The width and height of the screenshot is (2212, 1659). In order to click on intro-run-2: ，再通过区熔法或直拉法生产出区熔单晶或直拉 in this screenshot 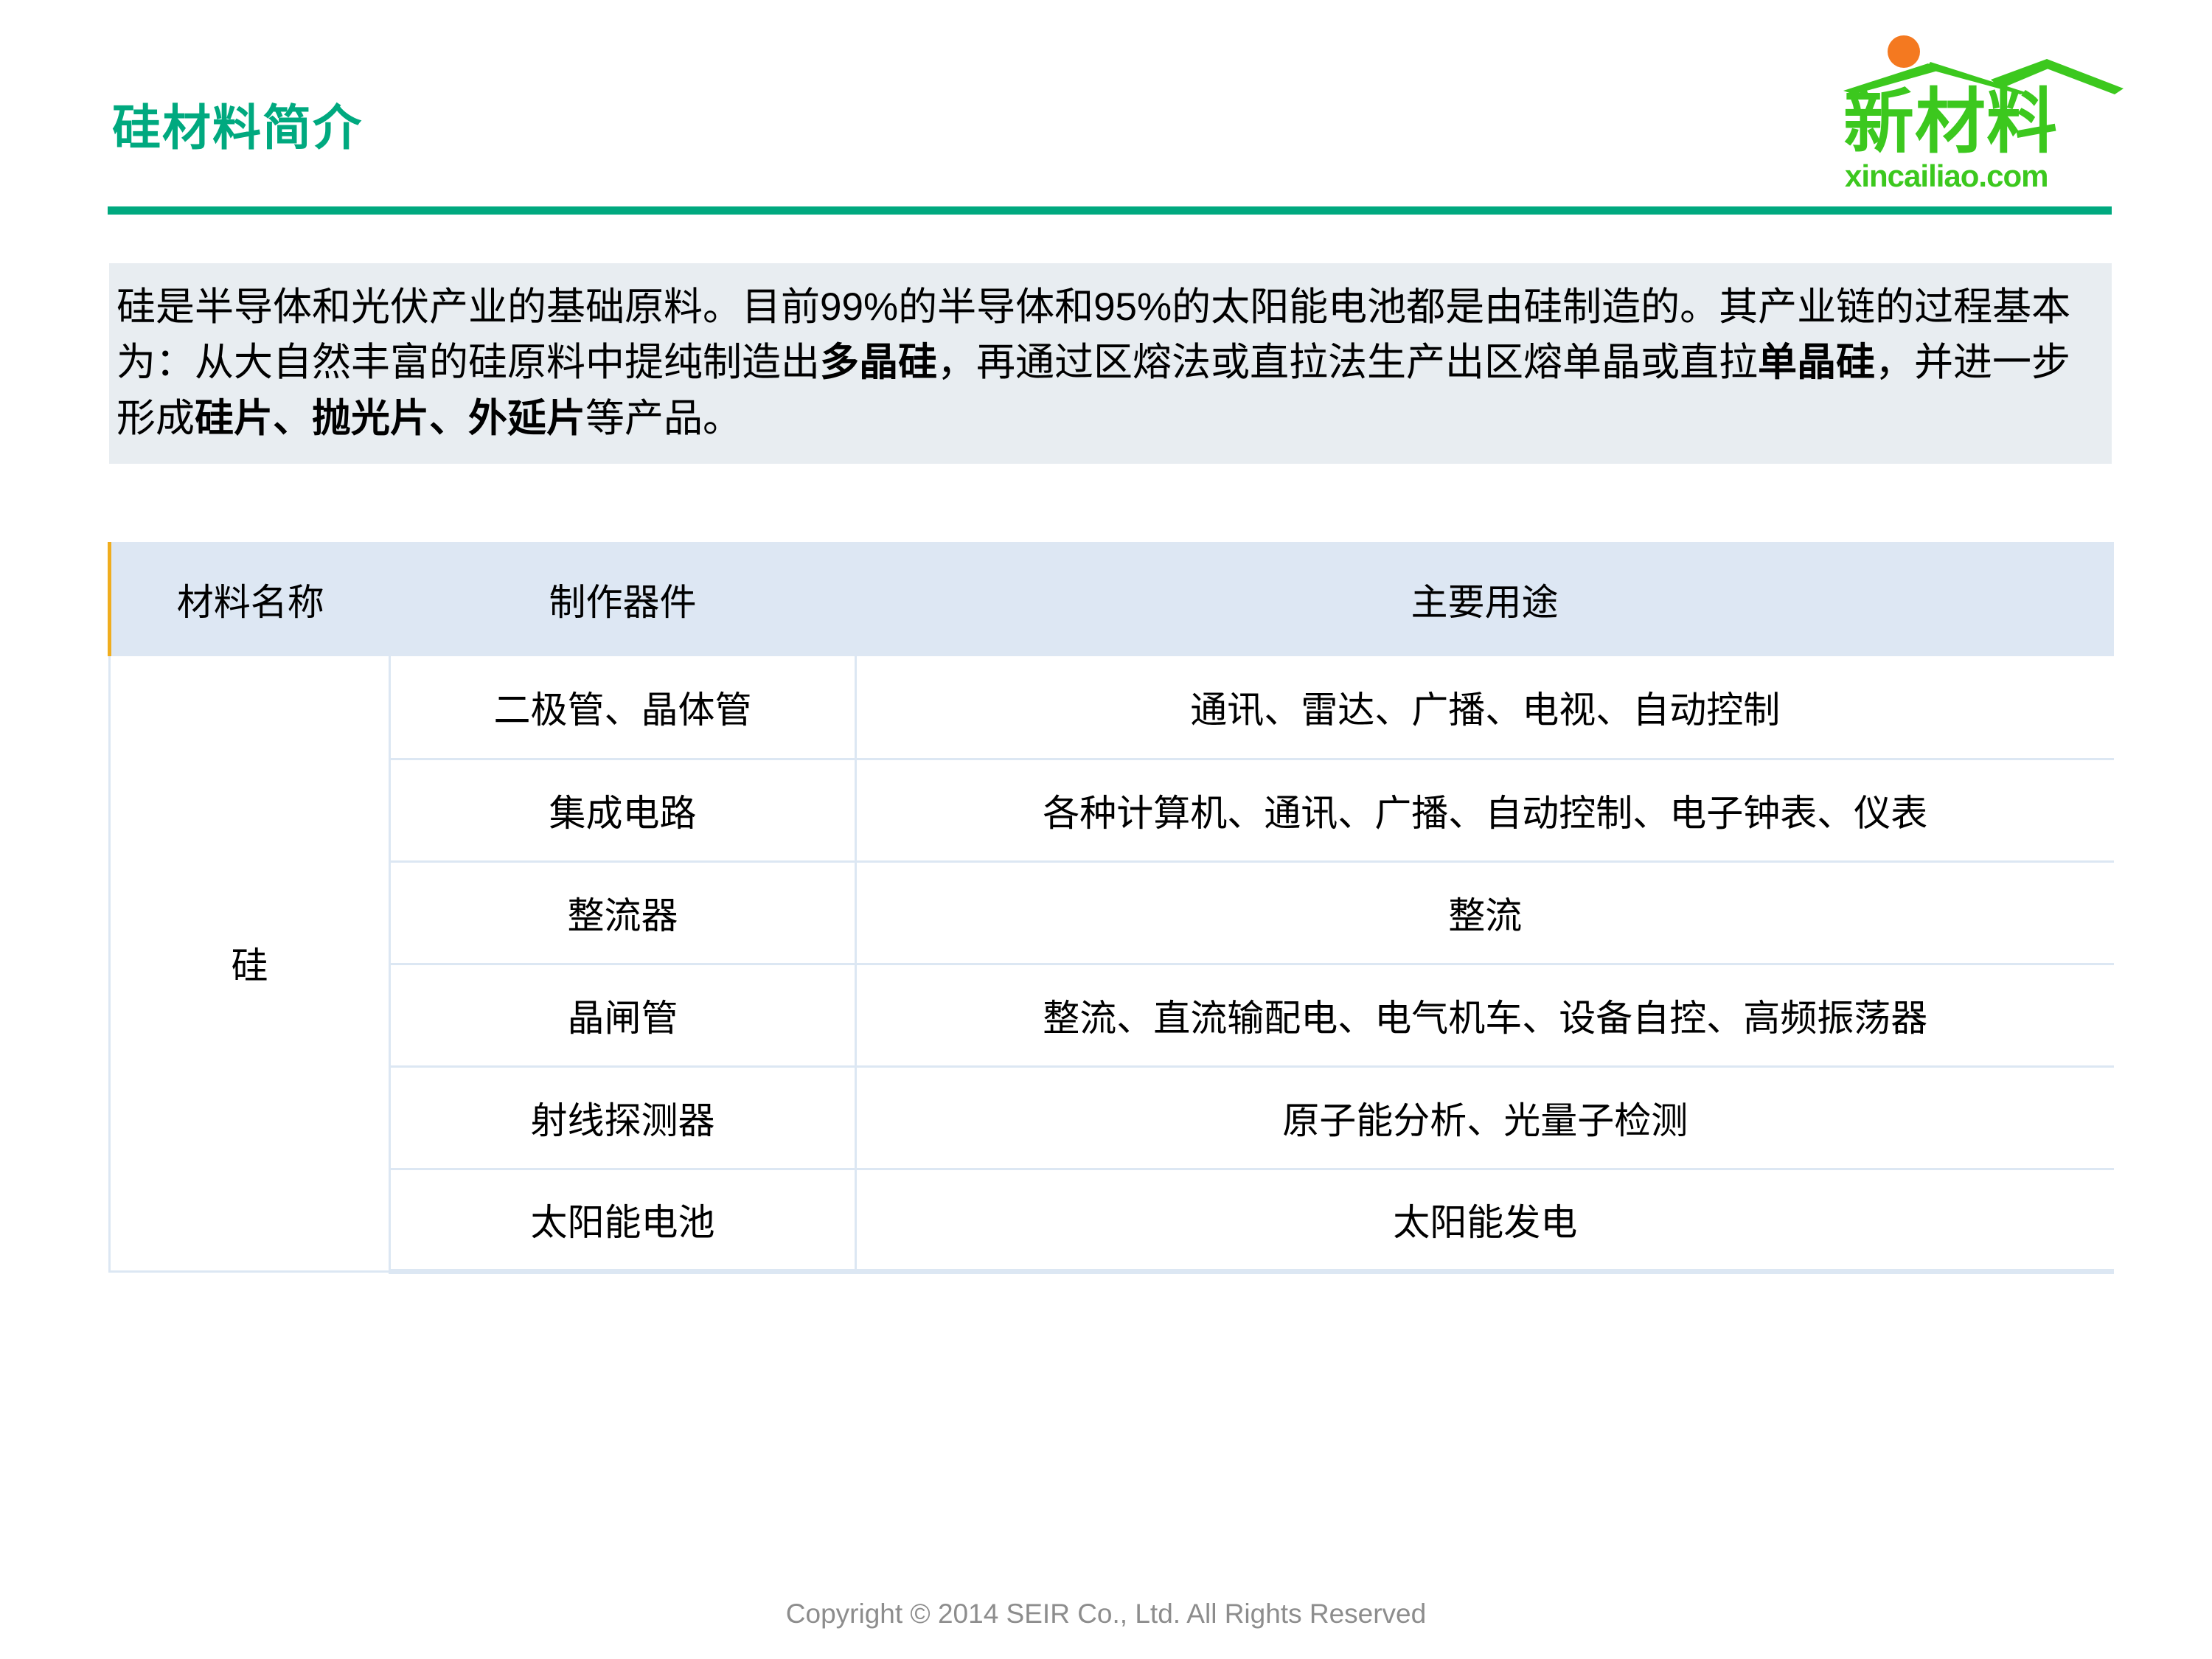, I will do `click(1347, 363)`.